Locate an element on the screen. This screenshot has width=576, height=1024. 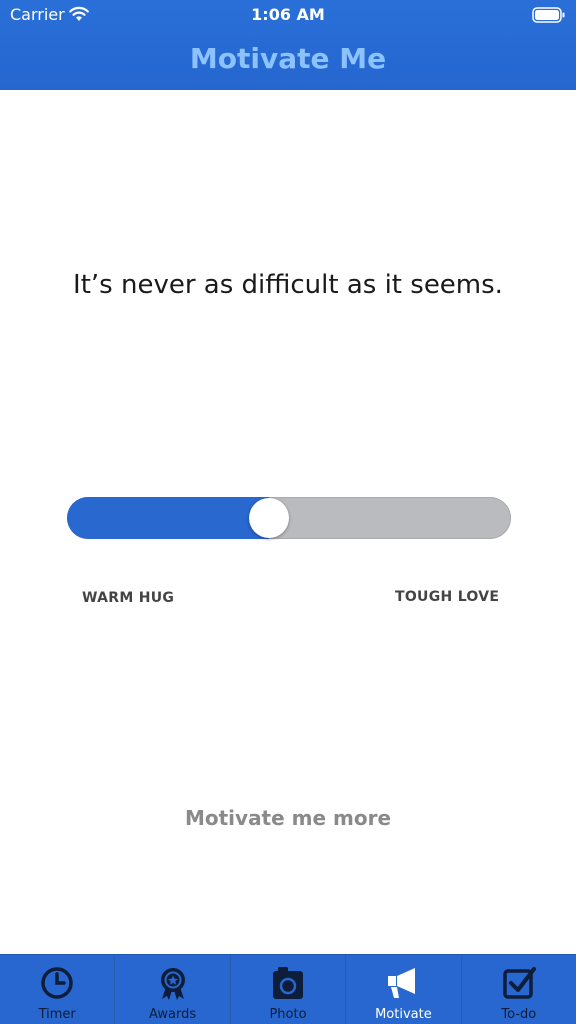
megaphone-icon is located at coordinates (402, 983).